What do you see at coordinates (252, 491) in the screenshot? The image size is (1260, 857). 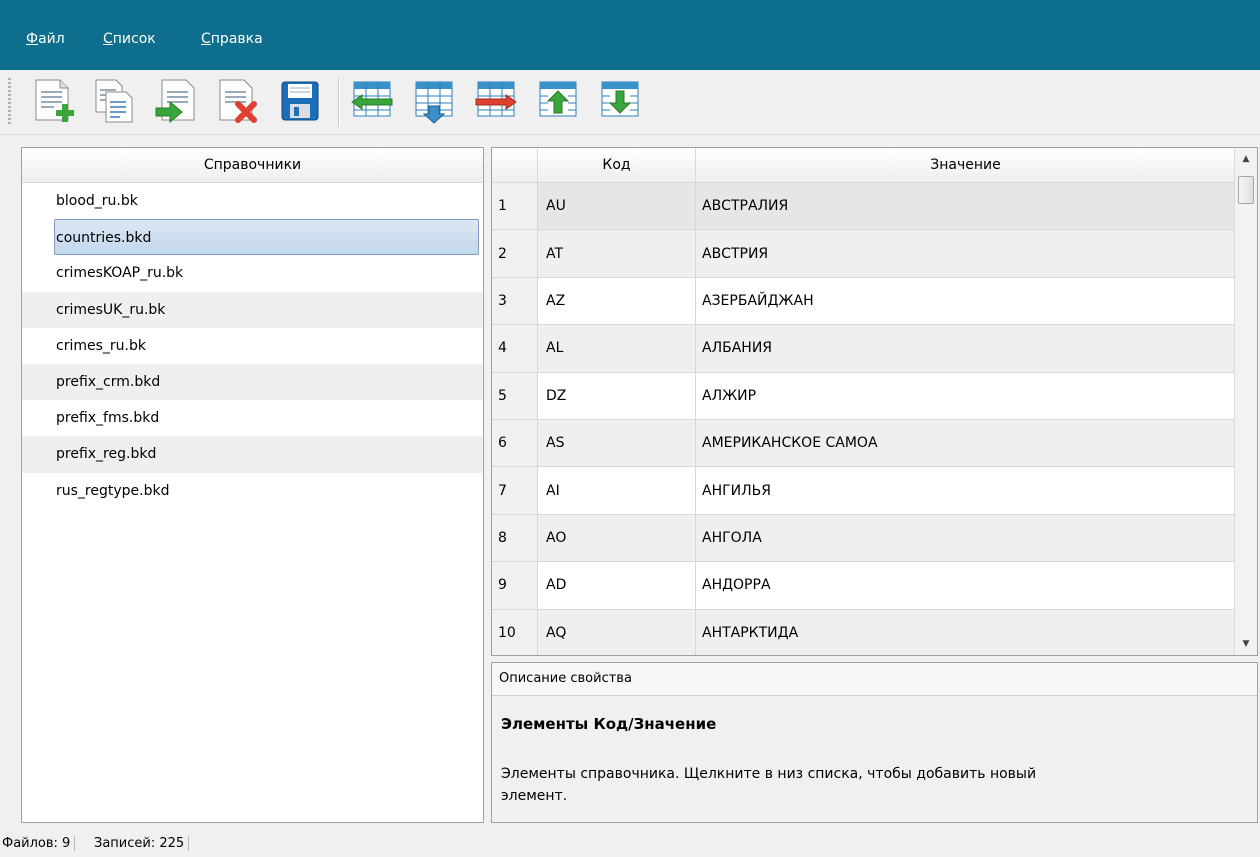 I see `file-item: rus_regtype.bkd` at bounding box center [252, 491].